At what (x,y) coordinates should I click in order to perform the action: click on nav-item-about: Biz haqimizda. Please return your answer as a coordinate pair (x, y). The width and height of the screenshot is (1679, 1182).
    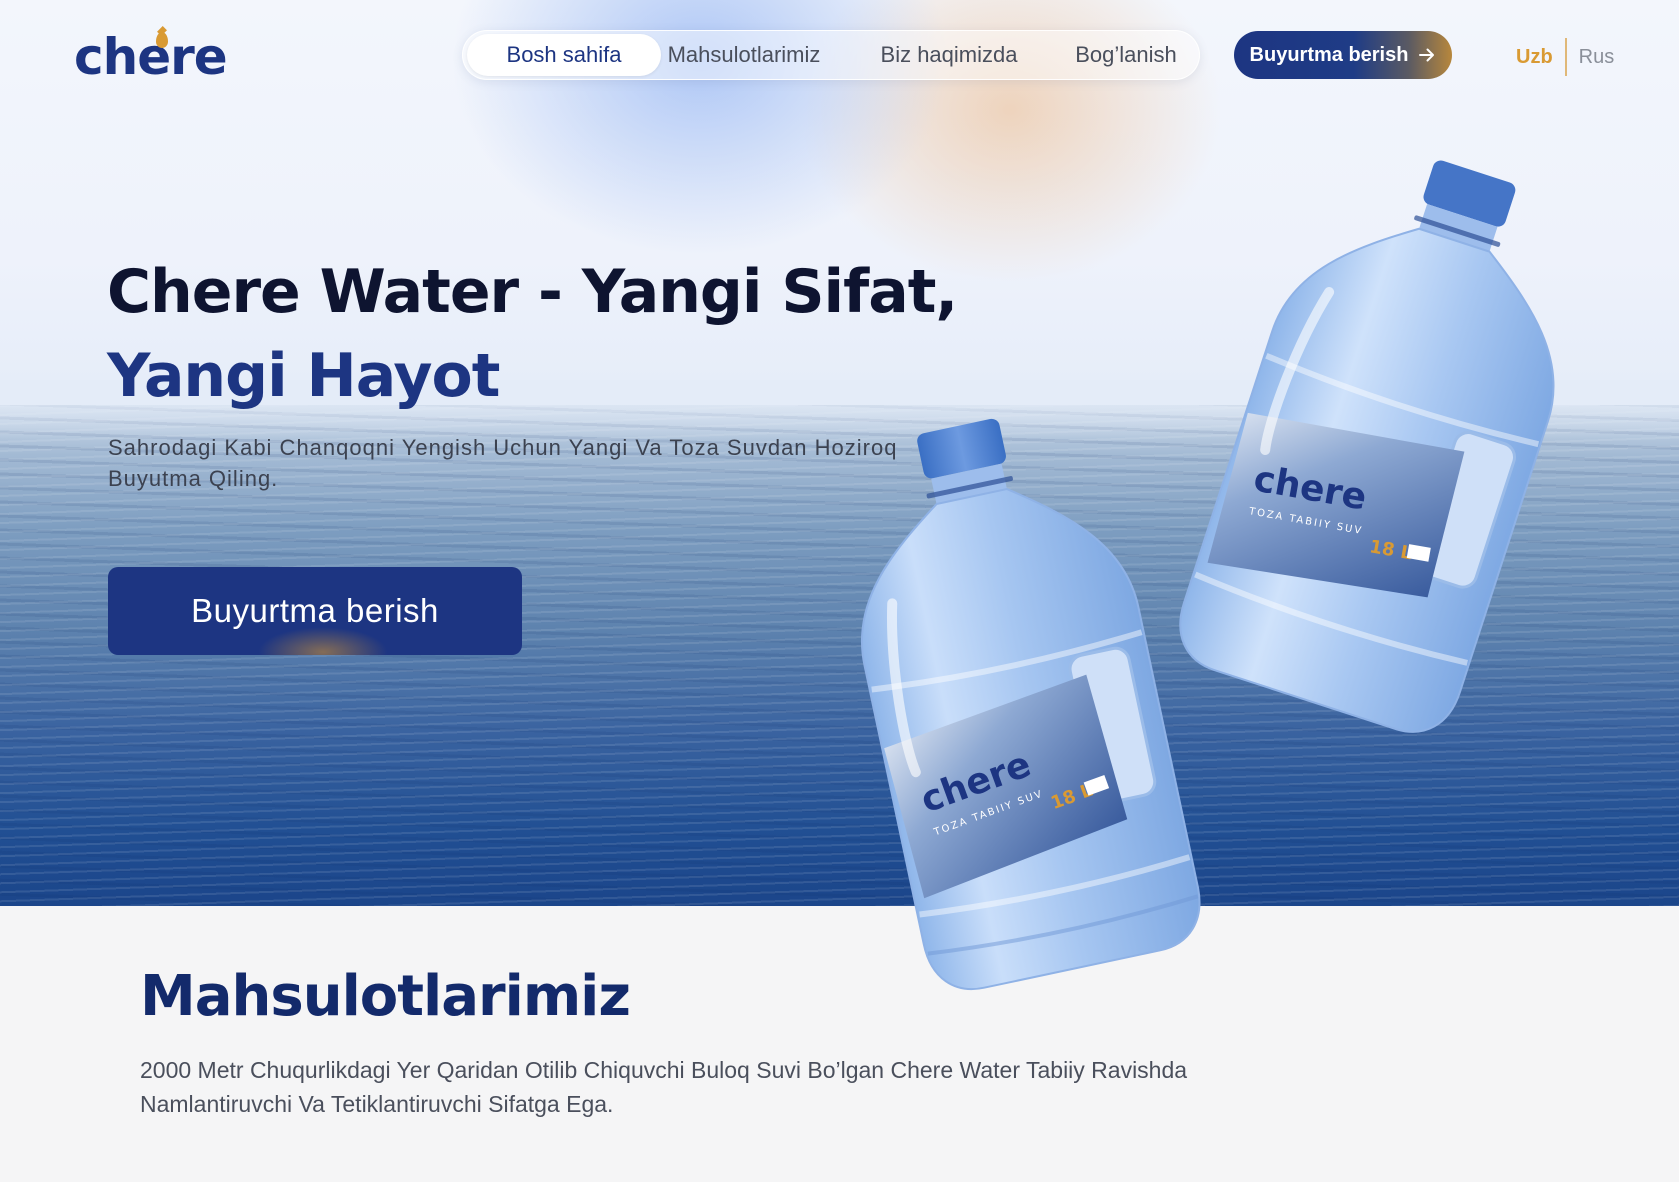
    Looking at the image, I should click on (949, 55).